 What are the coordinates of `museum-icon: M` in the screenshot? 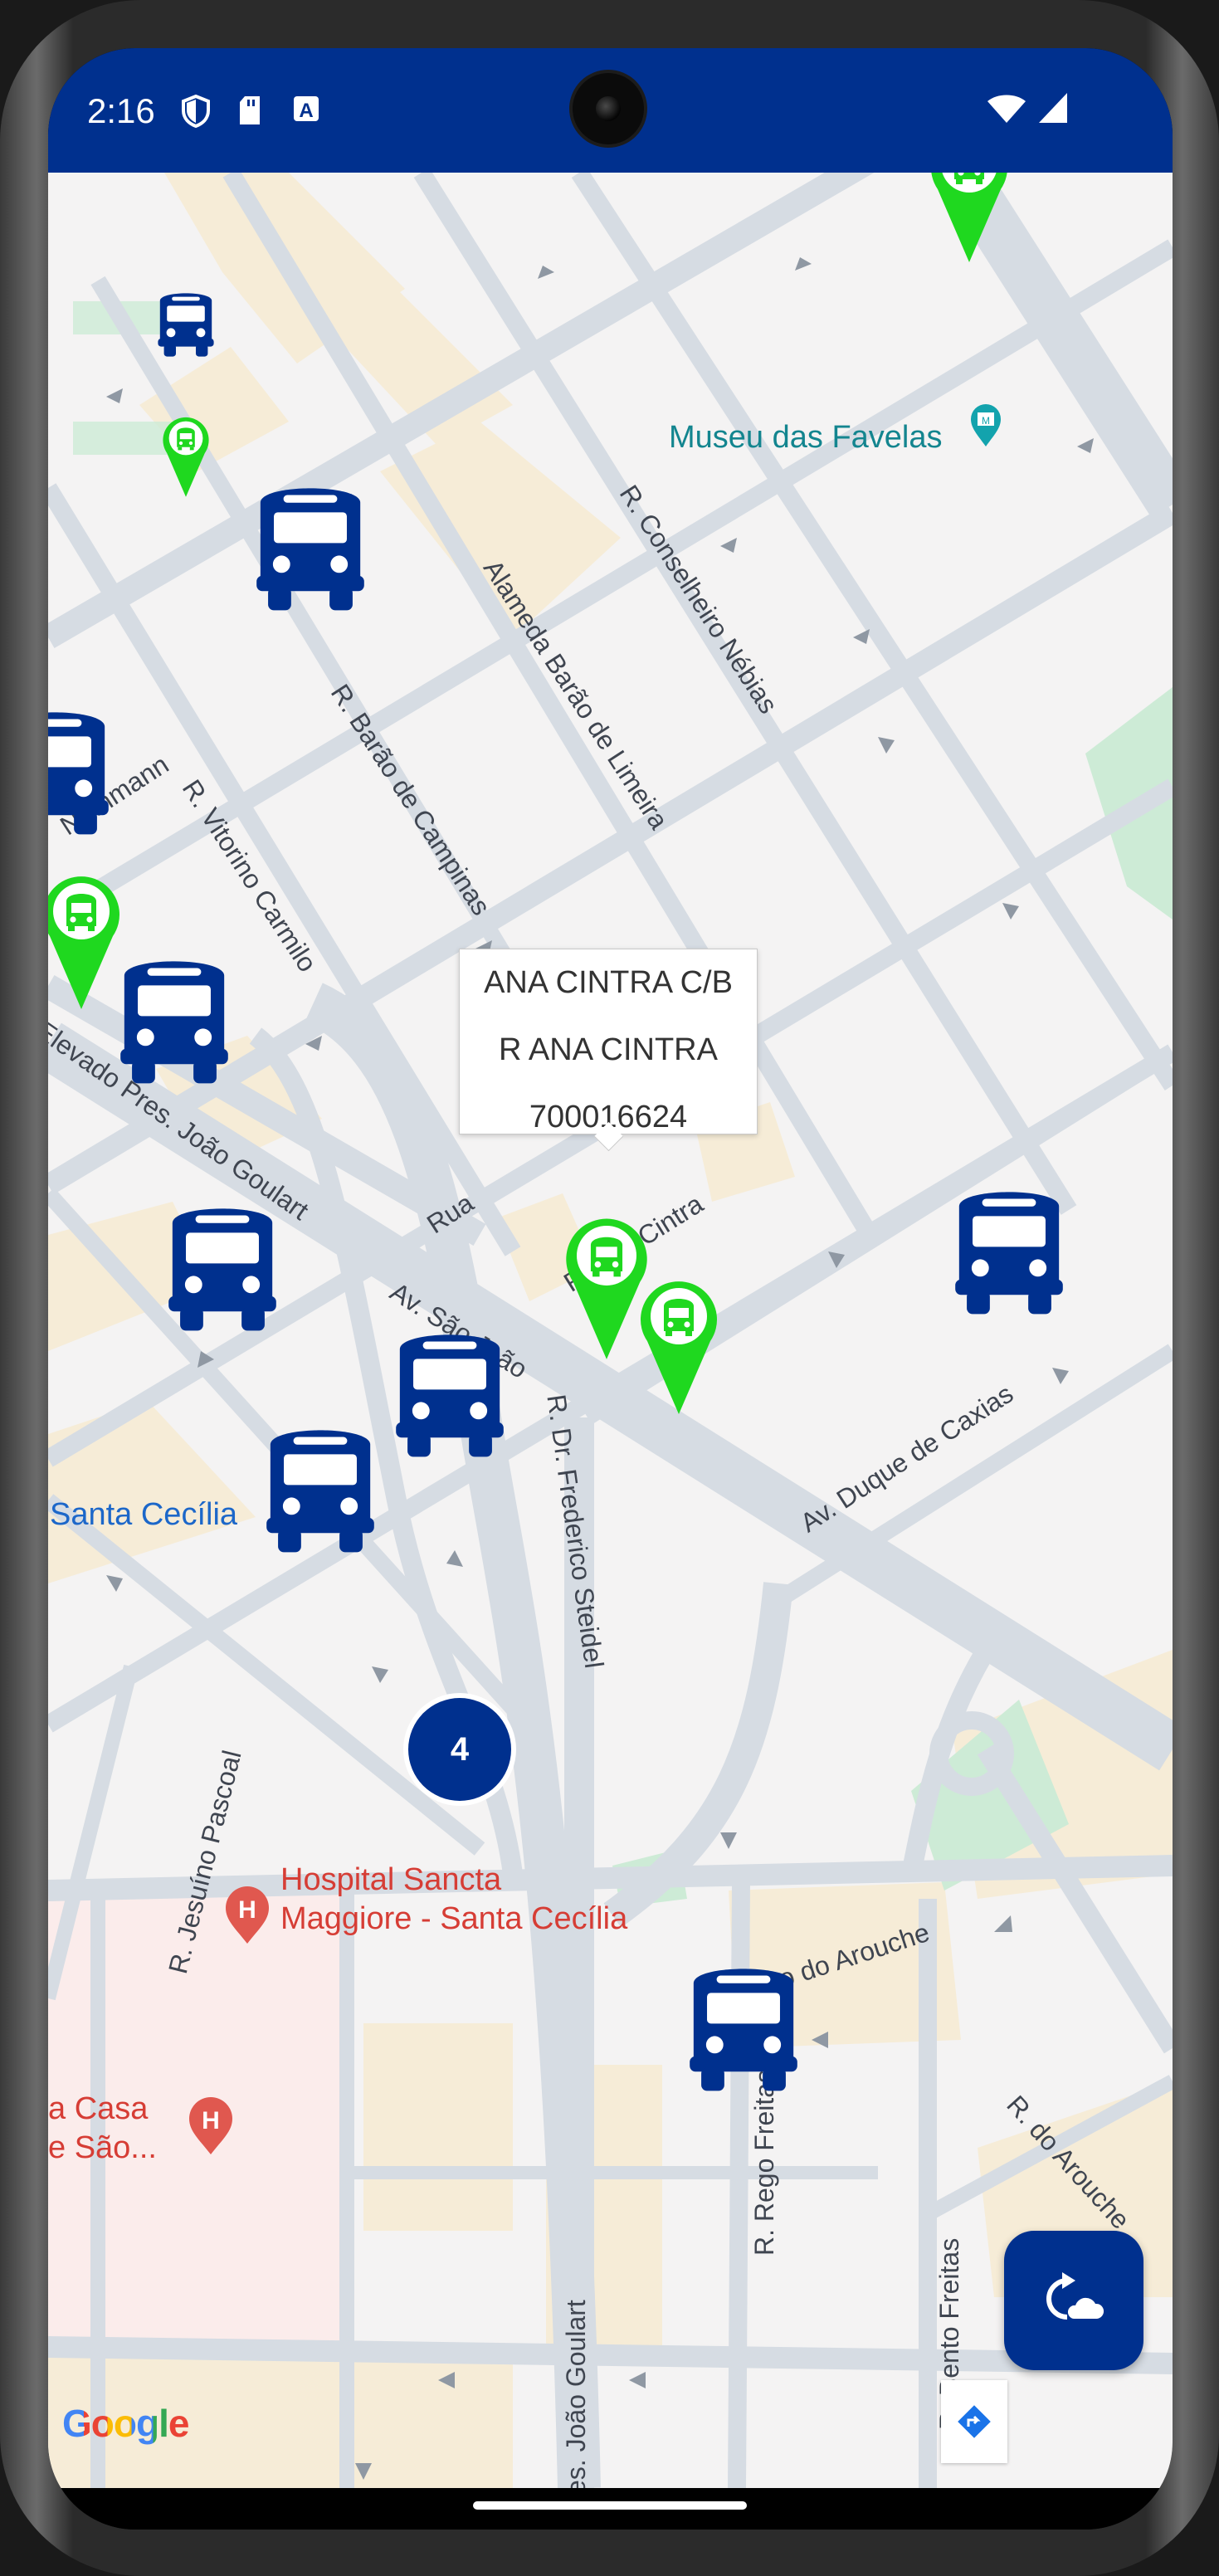 It's located at (985, 426).